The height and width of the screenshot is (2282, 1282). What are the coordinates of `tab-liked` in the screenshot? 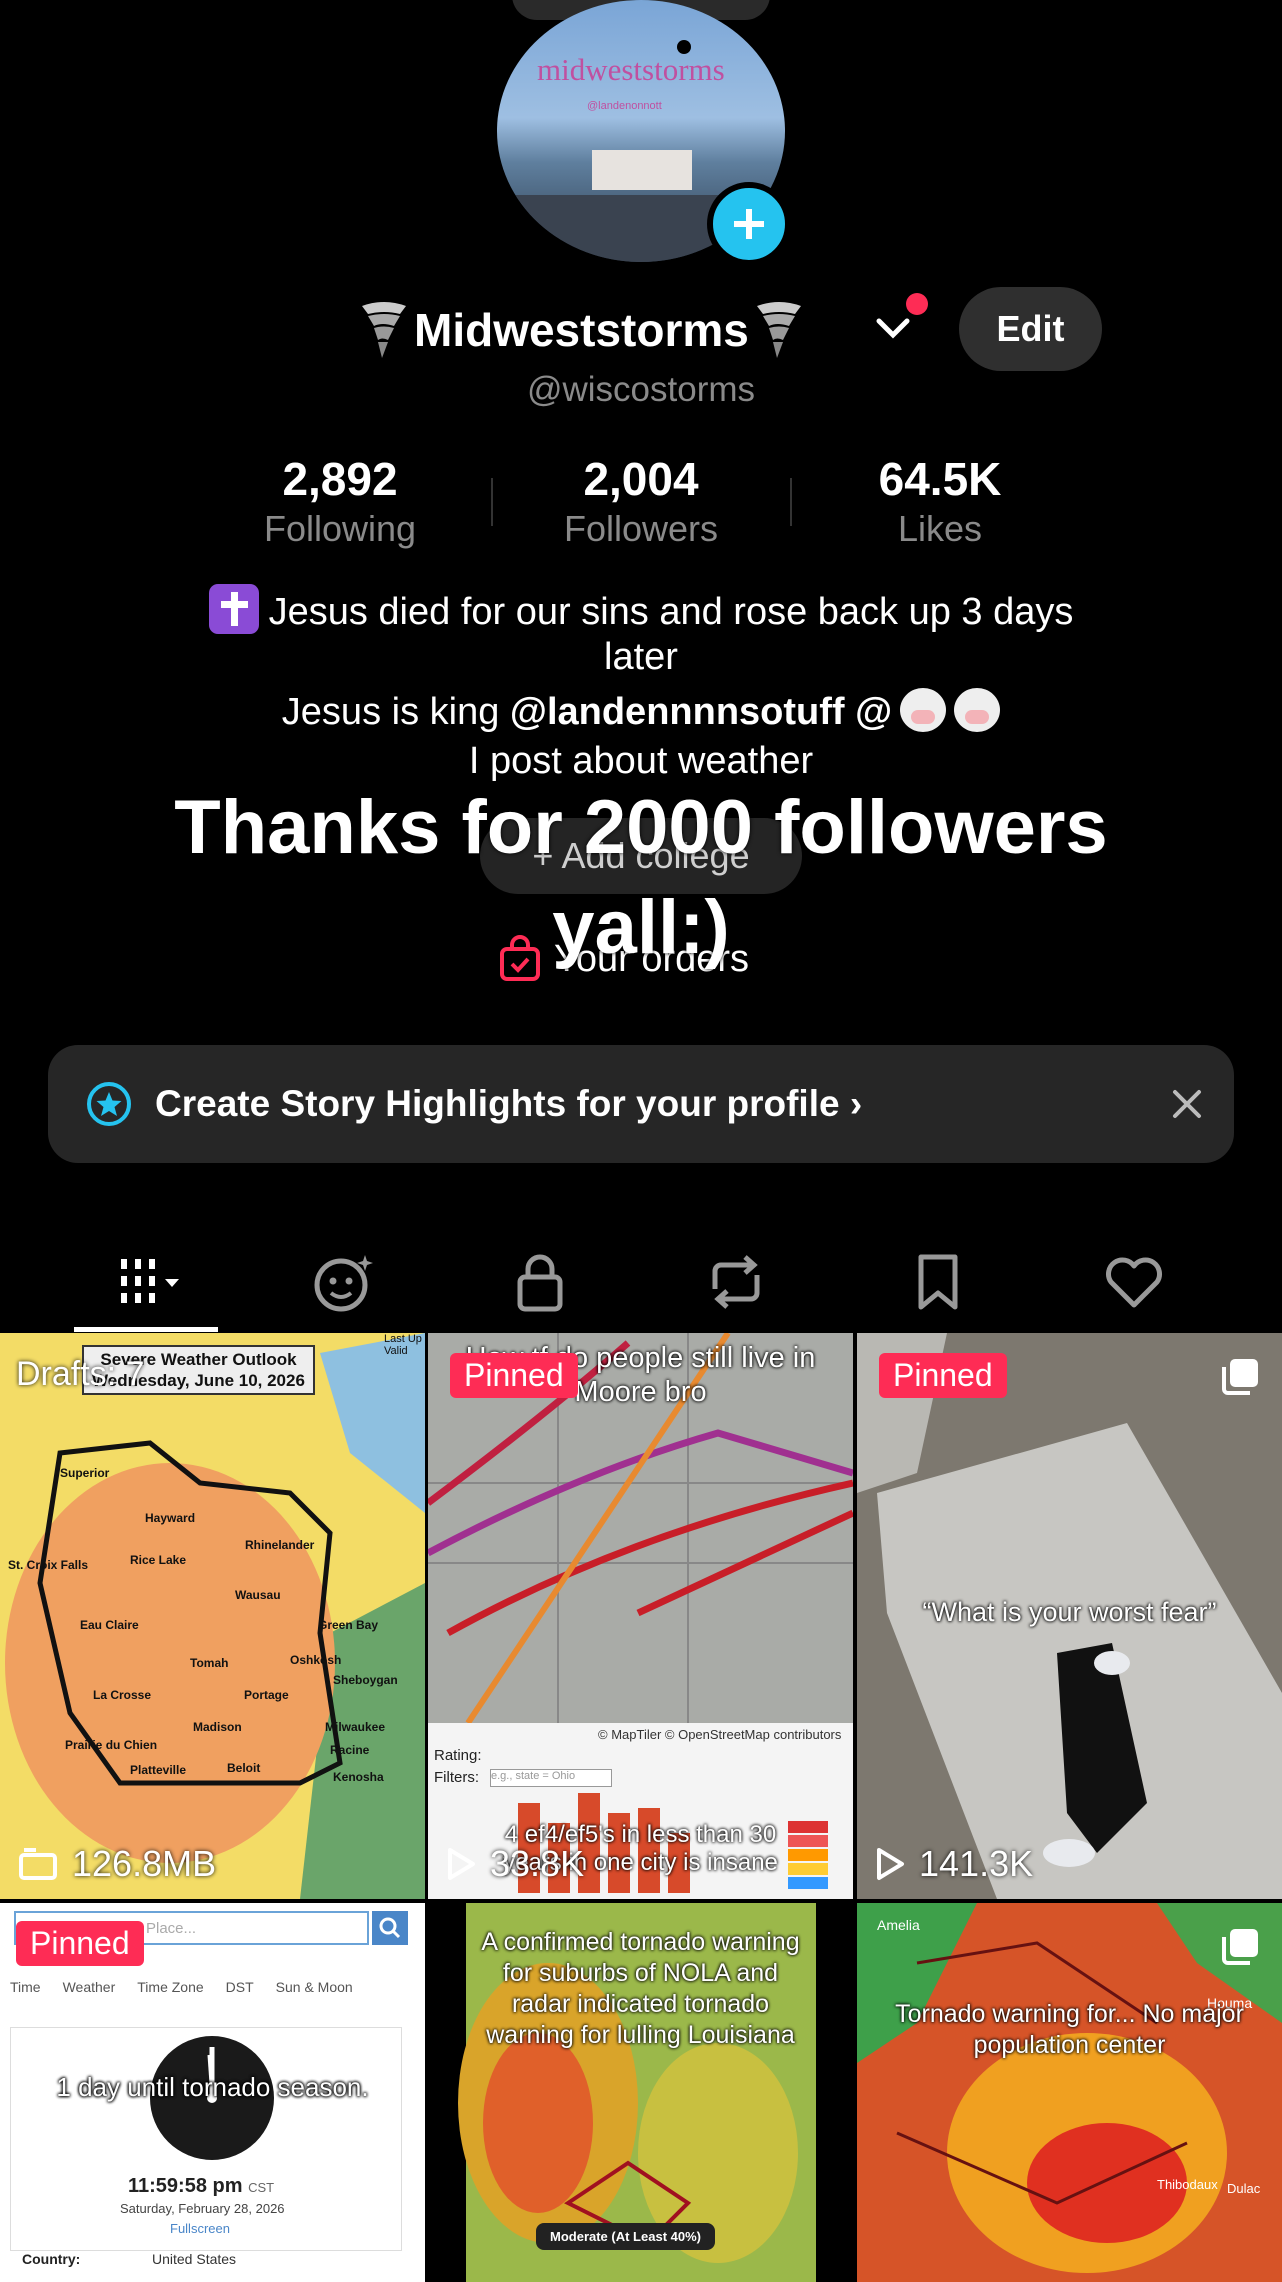 It's located at (1134, 1282).